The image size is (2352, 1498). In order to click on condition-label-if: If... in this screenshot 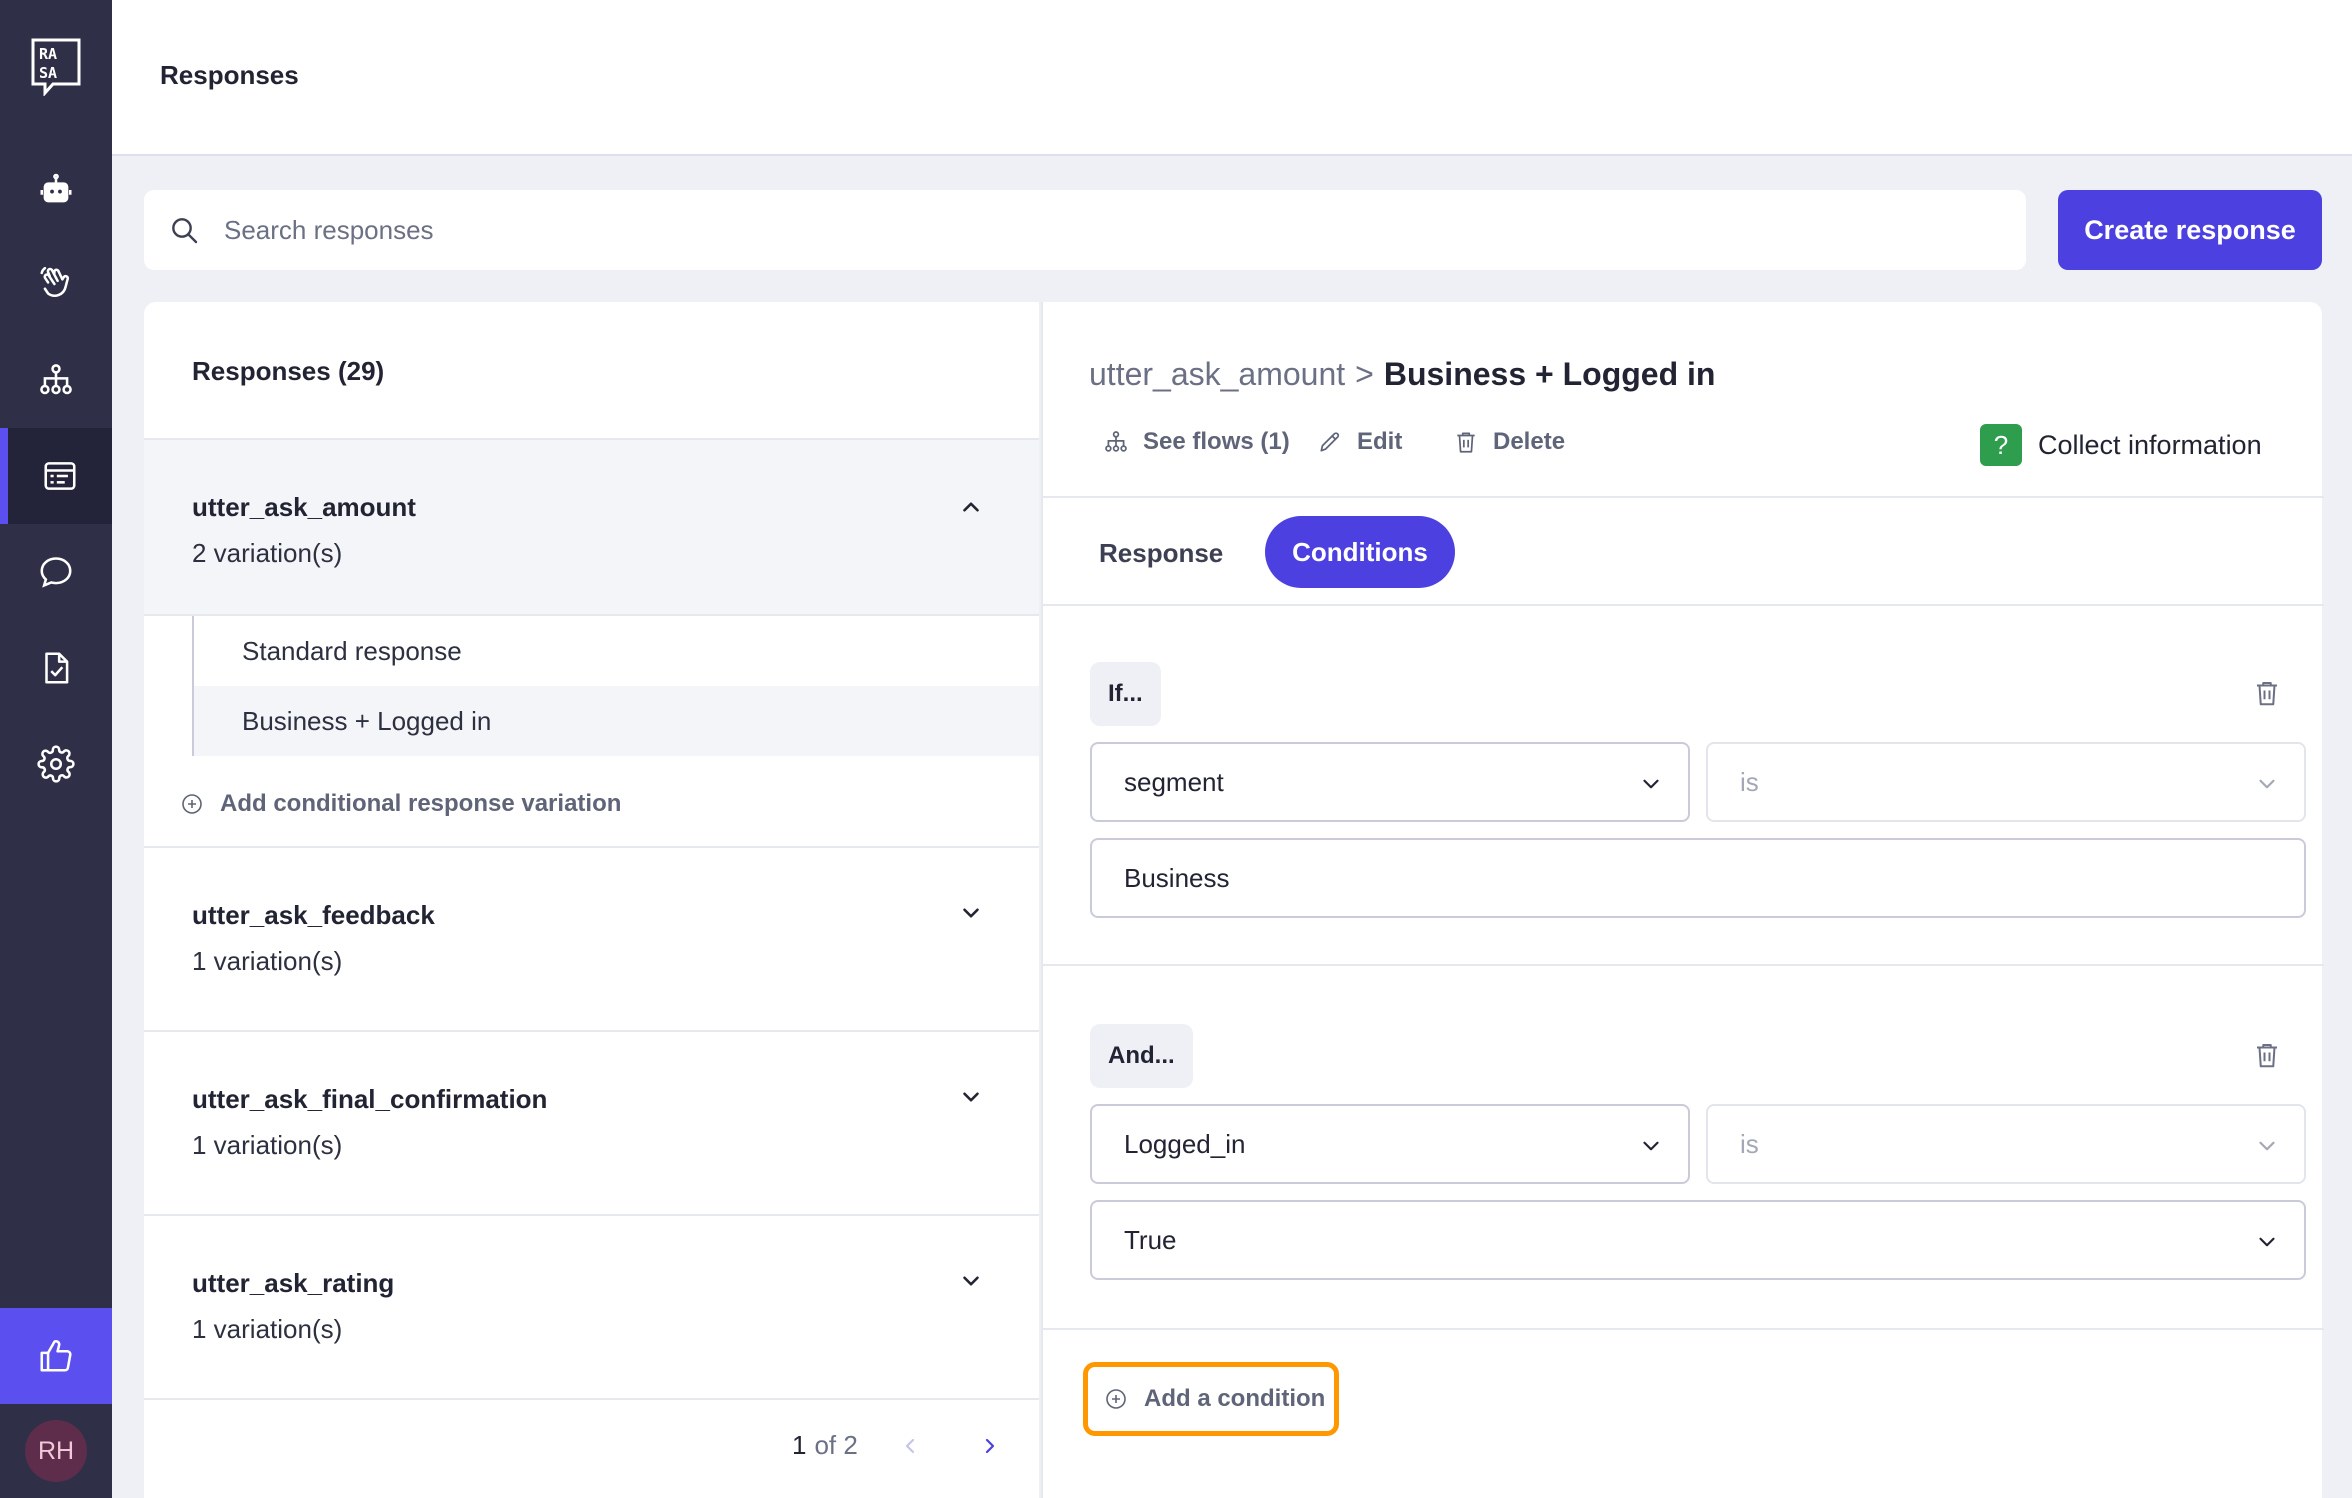, I will do `click(1125, 694)`.